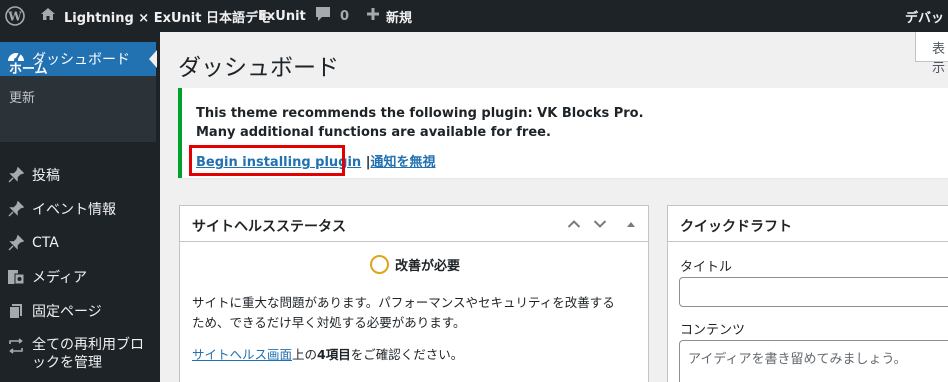 Image resolution: width=948 pixels, height=382 pixels. Describe the element at coordinates (924, 16) in the screenshot. I see `account-menu: デバッ` at that location.